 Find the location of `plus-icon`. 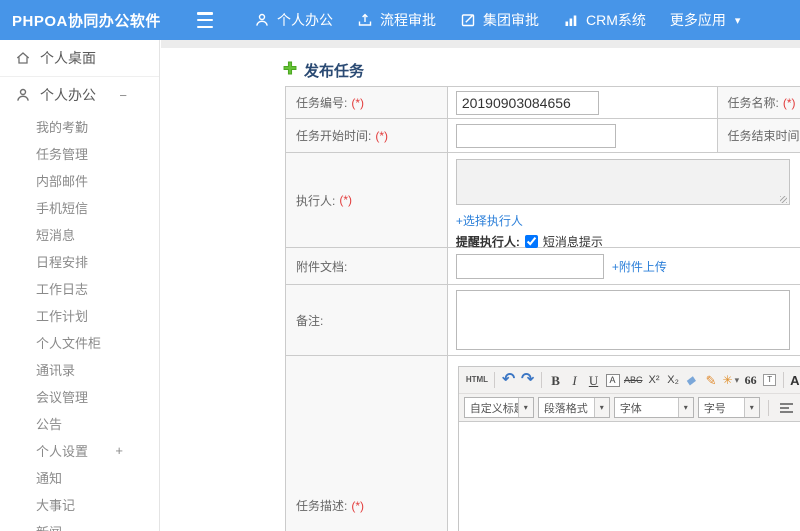

plus-icon is located at coordinates (290, 70).